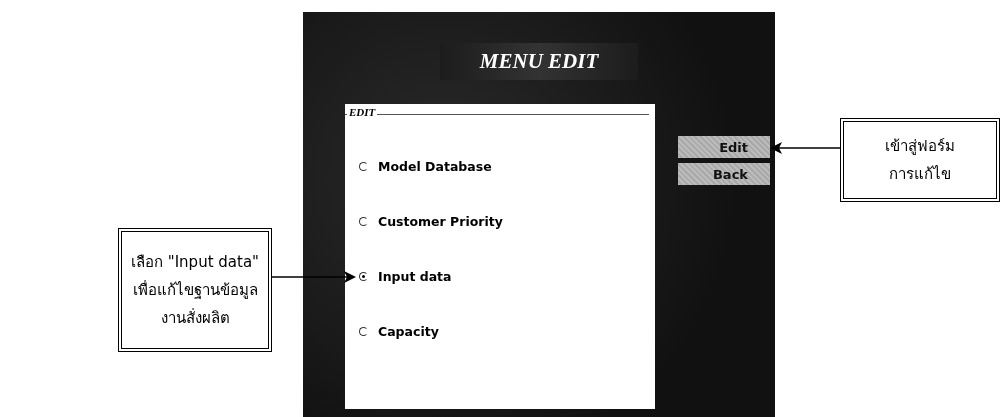 This screenshot has width=1007, height=417. What do you see at coordinates (440, 221) in the screenshot?
I see `option-label: Customer Priority` at bounding box center [440, 221].